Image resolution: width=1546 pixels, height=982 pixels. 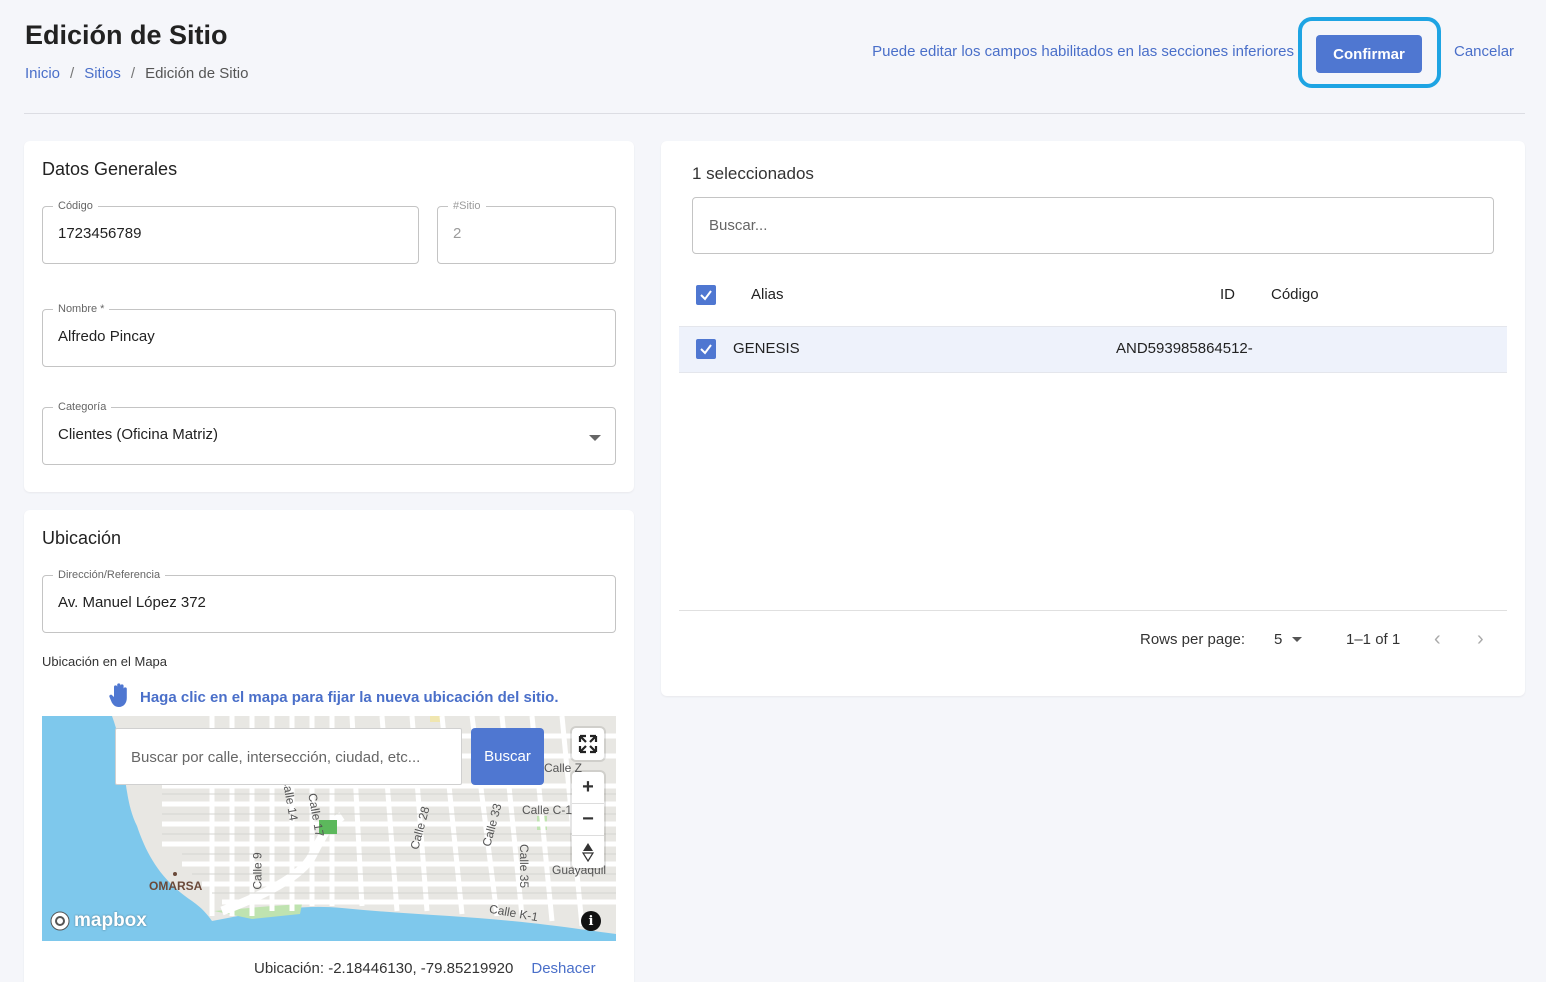 I want to click on mapbox-brand-text: mapbox, so click(x=110, y=920).